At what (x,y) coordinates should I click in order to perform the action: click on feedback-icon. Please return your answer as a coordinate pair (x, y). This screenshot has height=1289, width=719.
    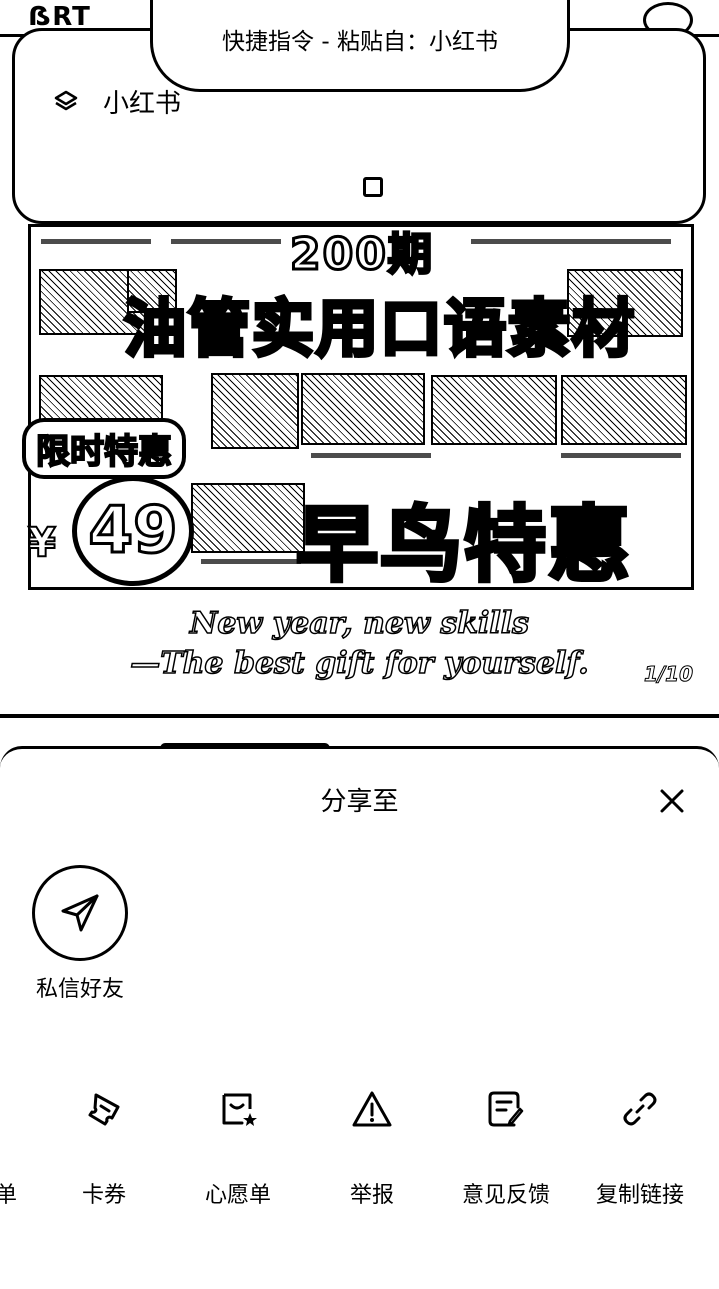
    Looking at the image, I should click on (506, 1109).